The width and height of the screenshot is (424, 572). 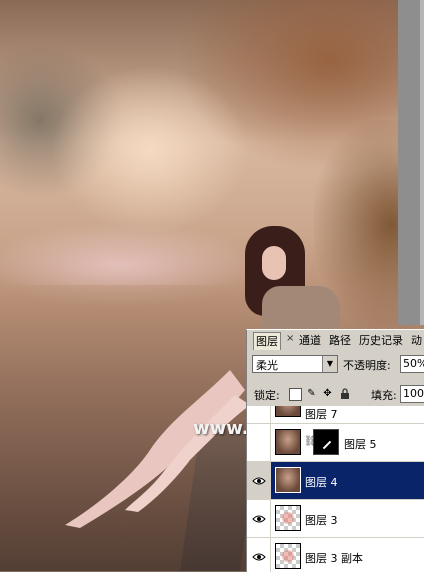 I want to click on panel-tabs: 图层 × 通道 路径 历史记录 动, so click(x=335, y=340).